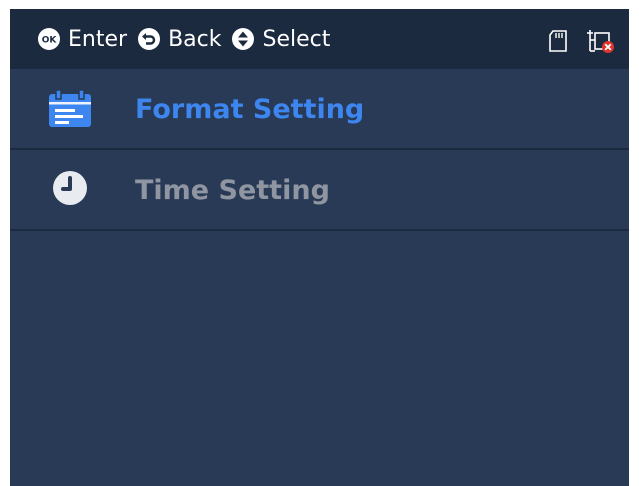 The image size is (639, 486). I want to click on hint-back-label: Back, so click(195, 39).